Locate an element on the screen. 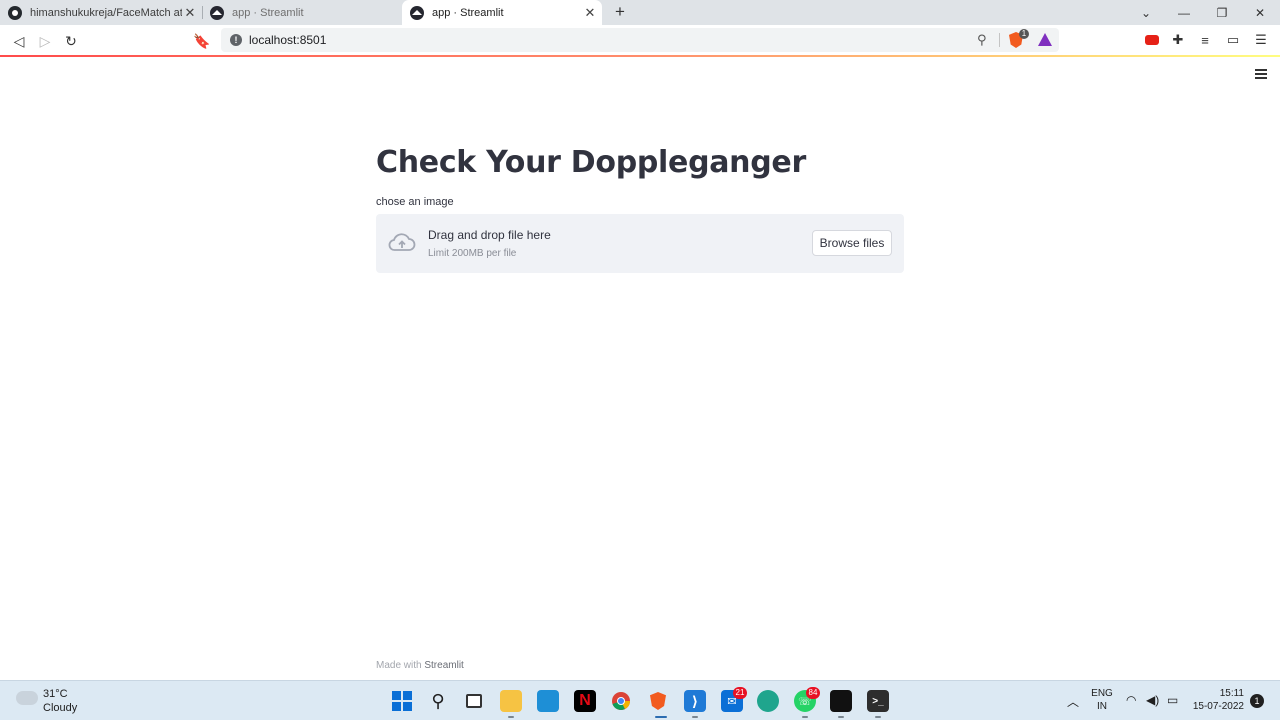 The height and width of the screenshot is (720, 1280). browse-files-button: Browse files is located at coordinates (852, 243).